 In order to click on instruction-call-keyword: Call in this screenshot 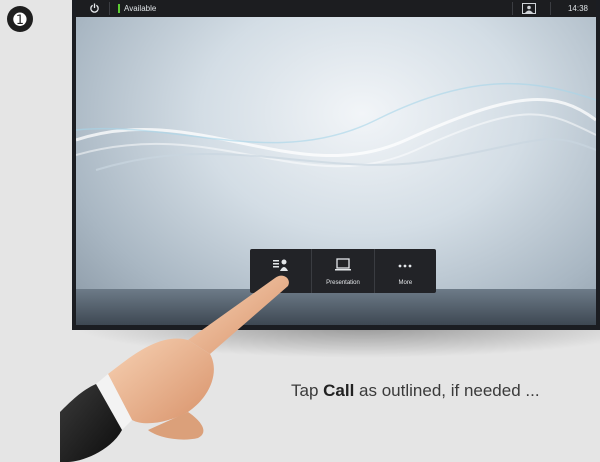, I will do `click(339, 390)`.